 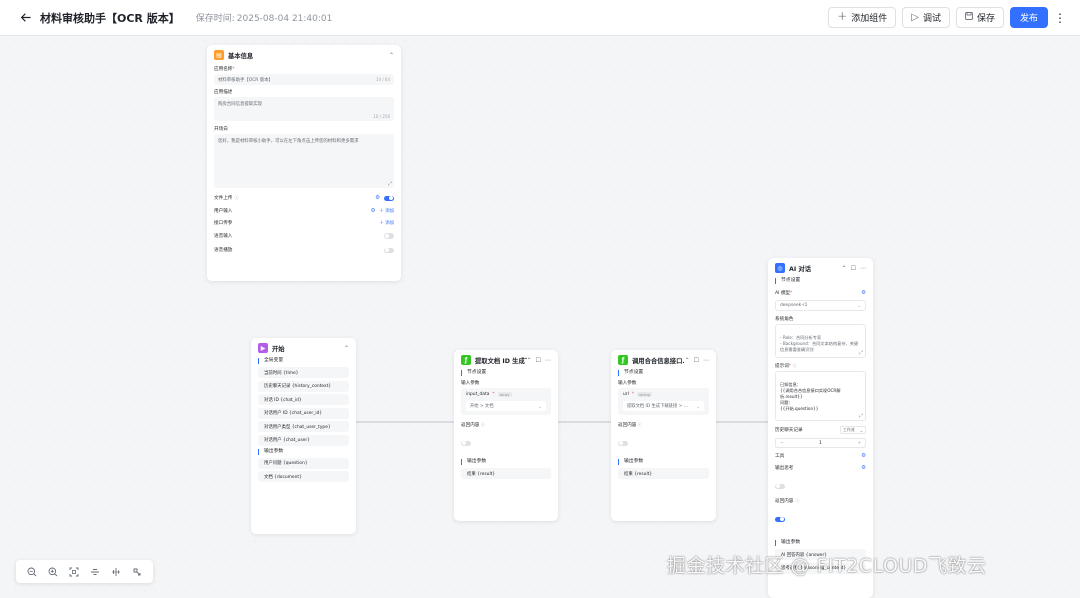 I want to click on input-param-box: input_data * array 开始 > 文档 ⌄, so click(x=506, y=401).